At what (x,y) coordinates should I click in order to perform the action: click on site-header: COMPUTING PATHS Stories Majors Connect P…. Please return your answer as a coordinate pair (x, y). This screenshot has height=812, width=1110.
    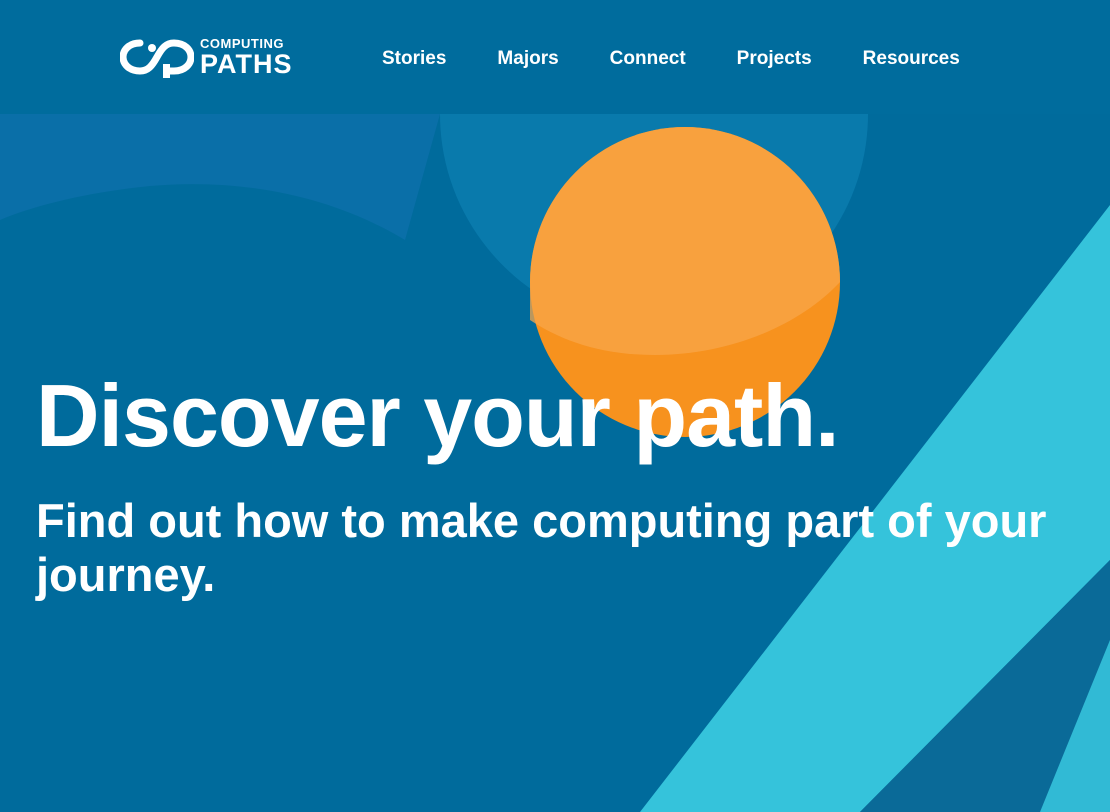
    Looking at the image, I should click on (555, 57).